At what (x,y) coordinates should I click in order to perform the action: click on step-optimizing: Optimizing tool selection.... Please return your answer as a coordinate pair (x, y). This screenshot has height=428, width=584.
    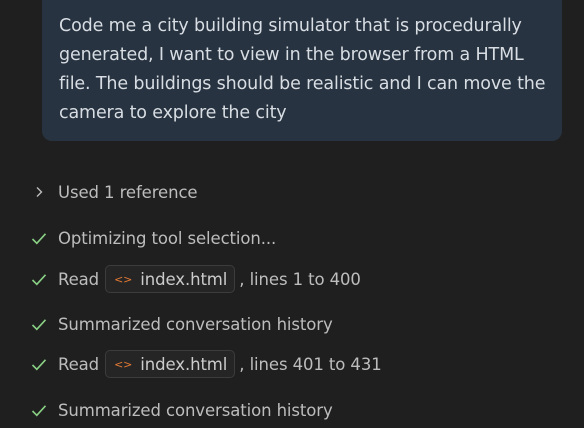
    Looking at the image, I should click on (153, 238).